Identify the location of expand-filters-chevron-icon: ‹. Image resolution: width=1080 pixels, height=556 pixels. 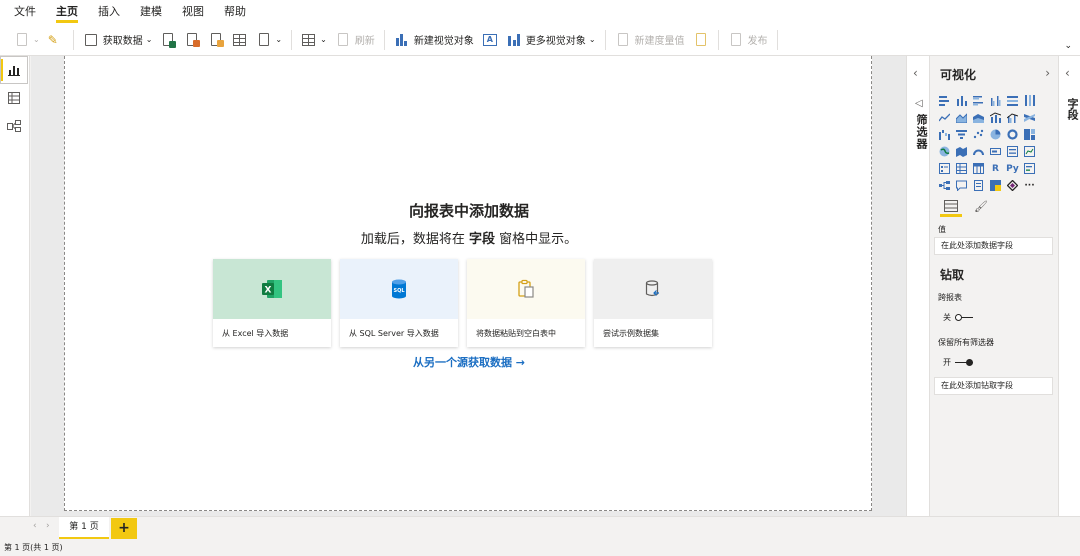
(915, 73).